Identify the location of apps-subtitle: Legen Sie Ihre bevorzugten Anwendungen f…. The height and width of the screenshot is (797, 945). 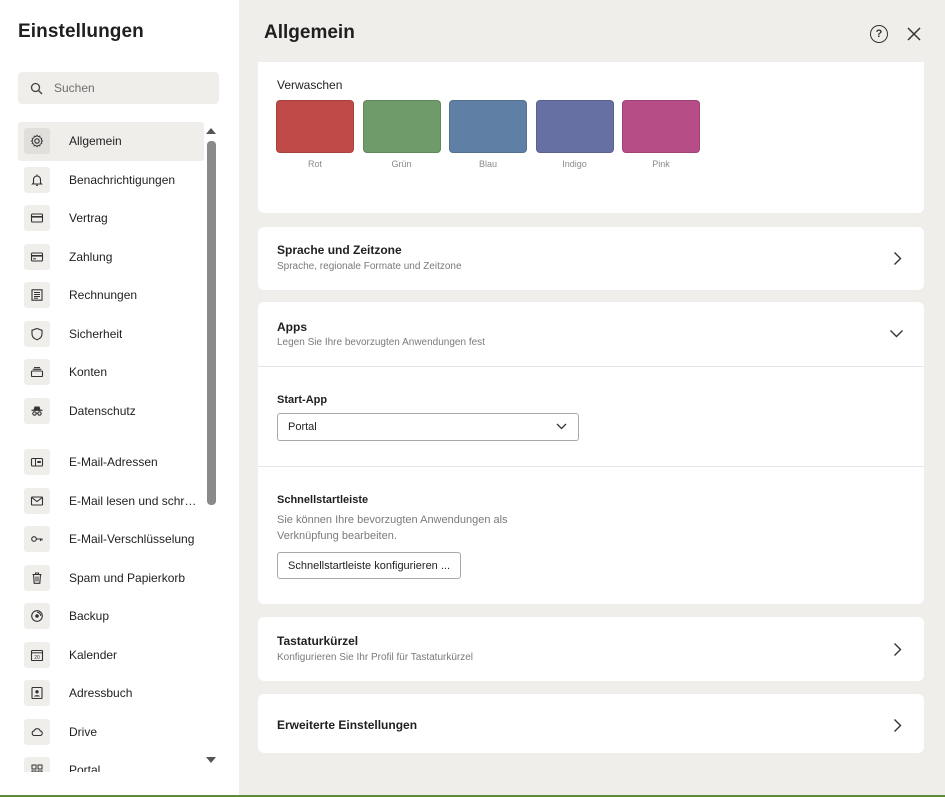
(381, 342).